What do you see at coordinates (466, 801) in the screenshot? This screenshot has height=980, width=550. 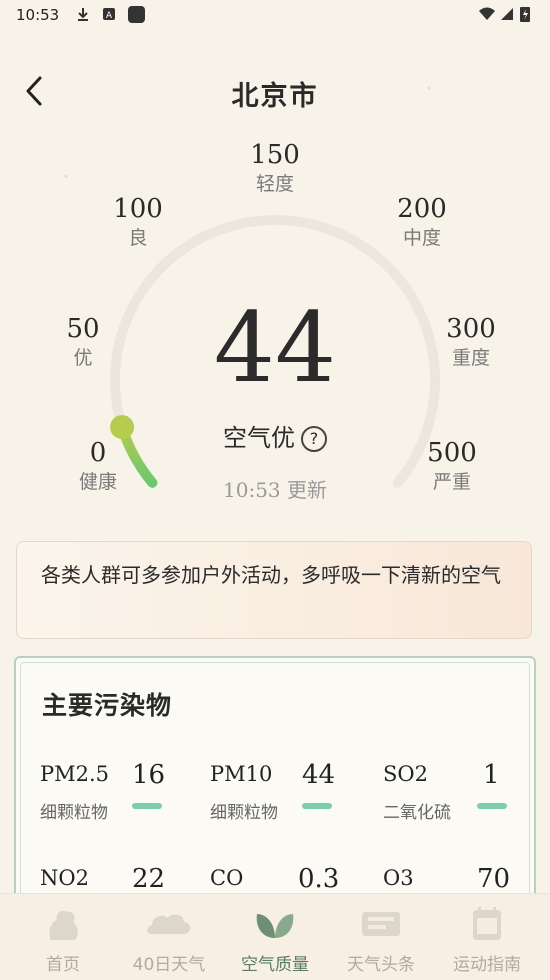 I see `pollutant-so2: SO2 二氧化硫 1` at bounding box center [466, 801].